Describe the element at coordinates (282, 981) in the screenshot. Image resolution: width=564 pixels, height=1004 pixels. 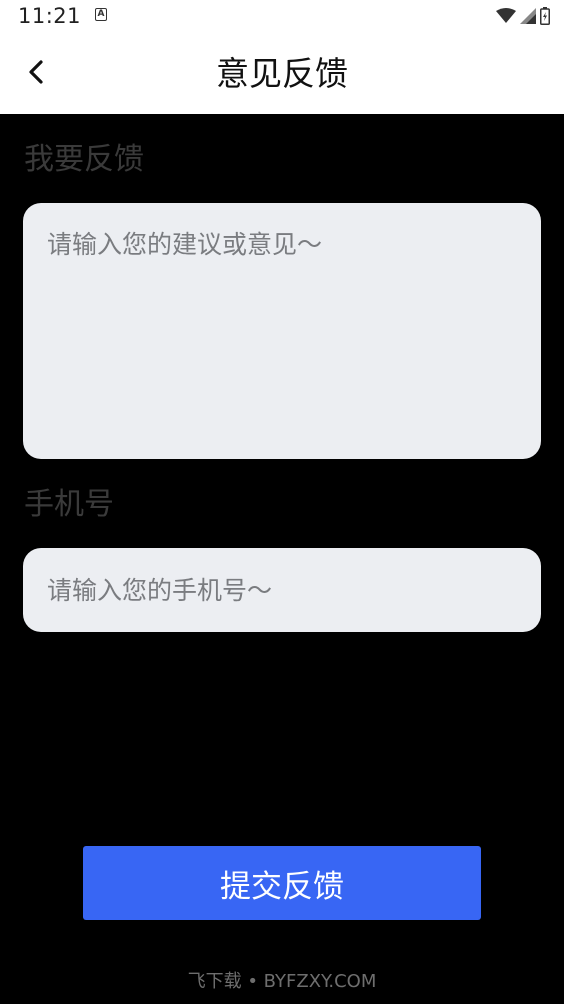
I see `watermark-text: 飞下载 • BYFZXY.COM` at that location.